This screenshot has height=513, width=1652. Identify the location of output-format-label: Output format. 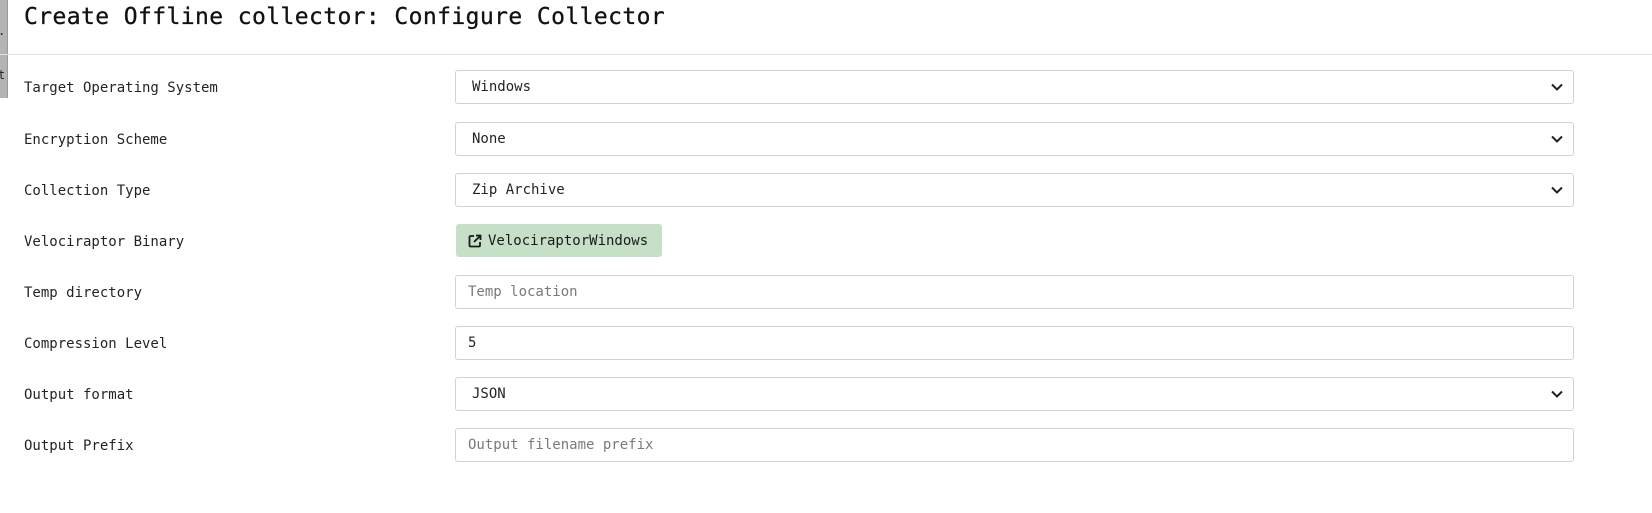
(79, 395).